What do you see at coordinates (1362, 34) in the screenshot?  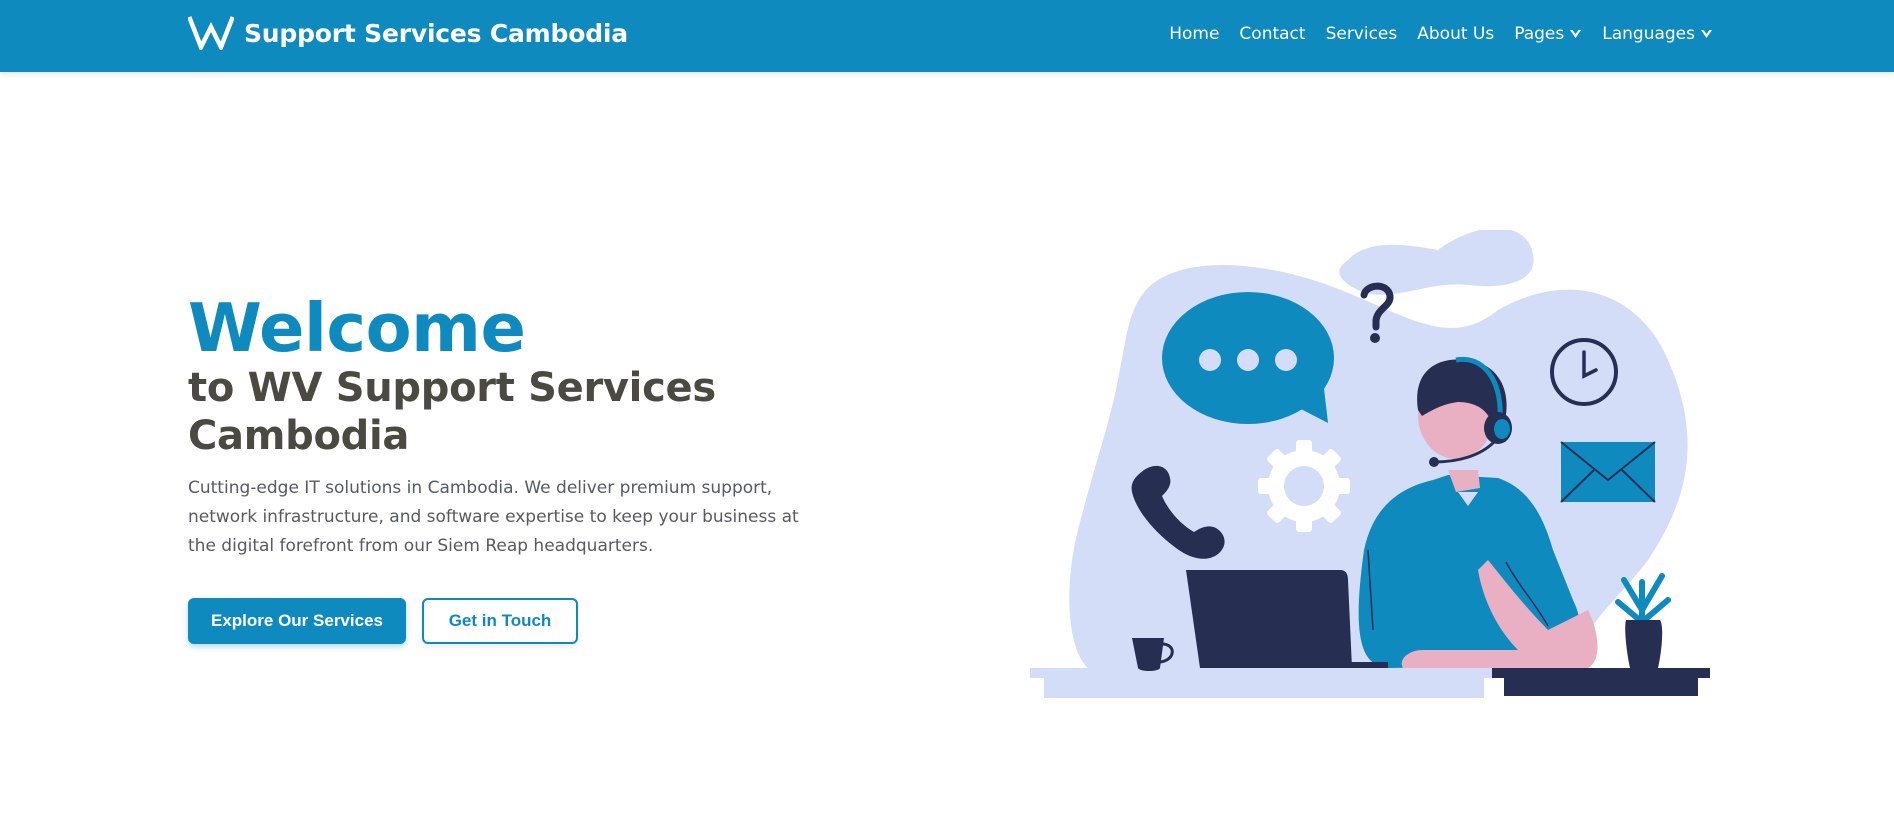 I see `nav-services: Services` at bounding box center [1362, 34].